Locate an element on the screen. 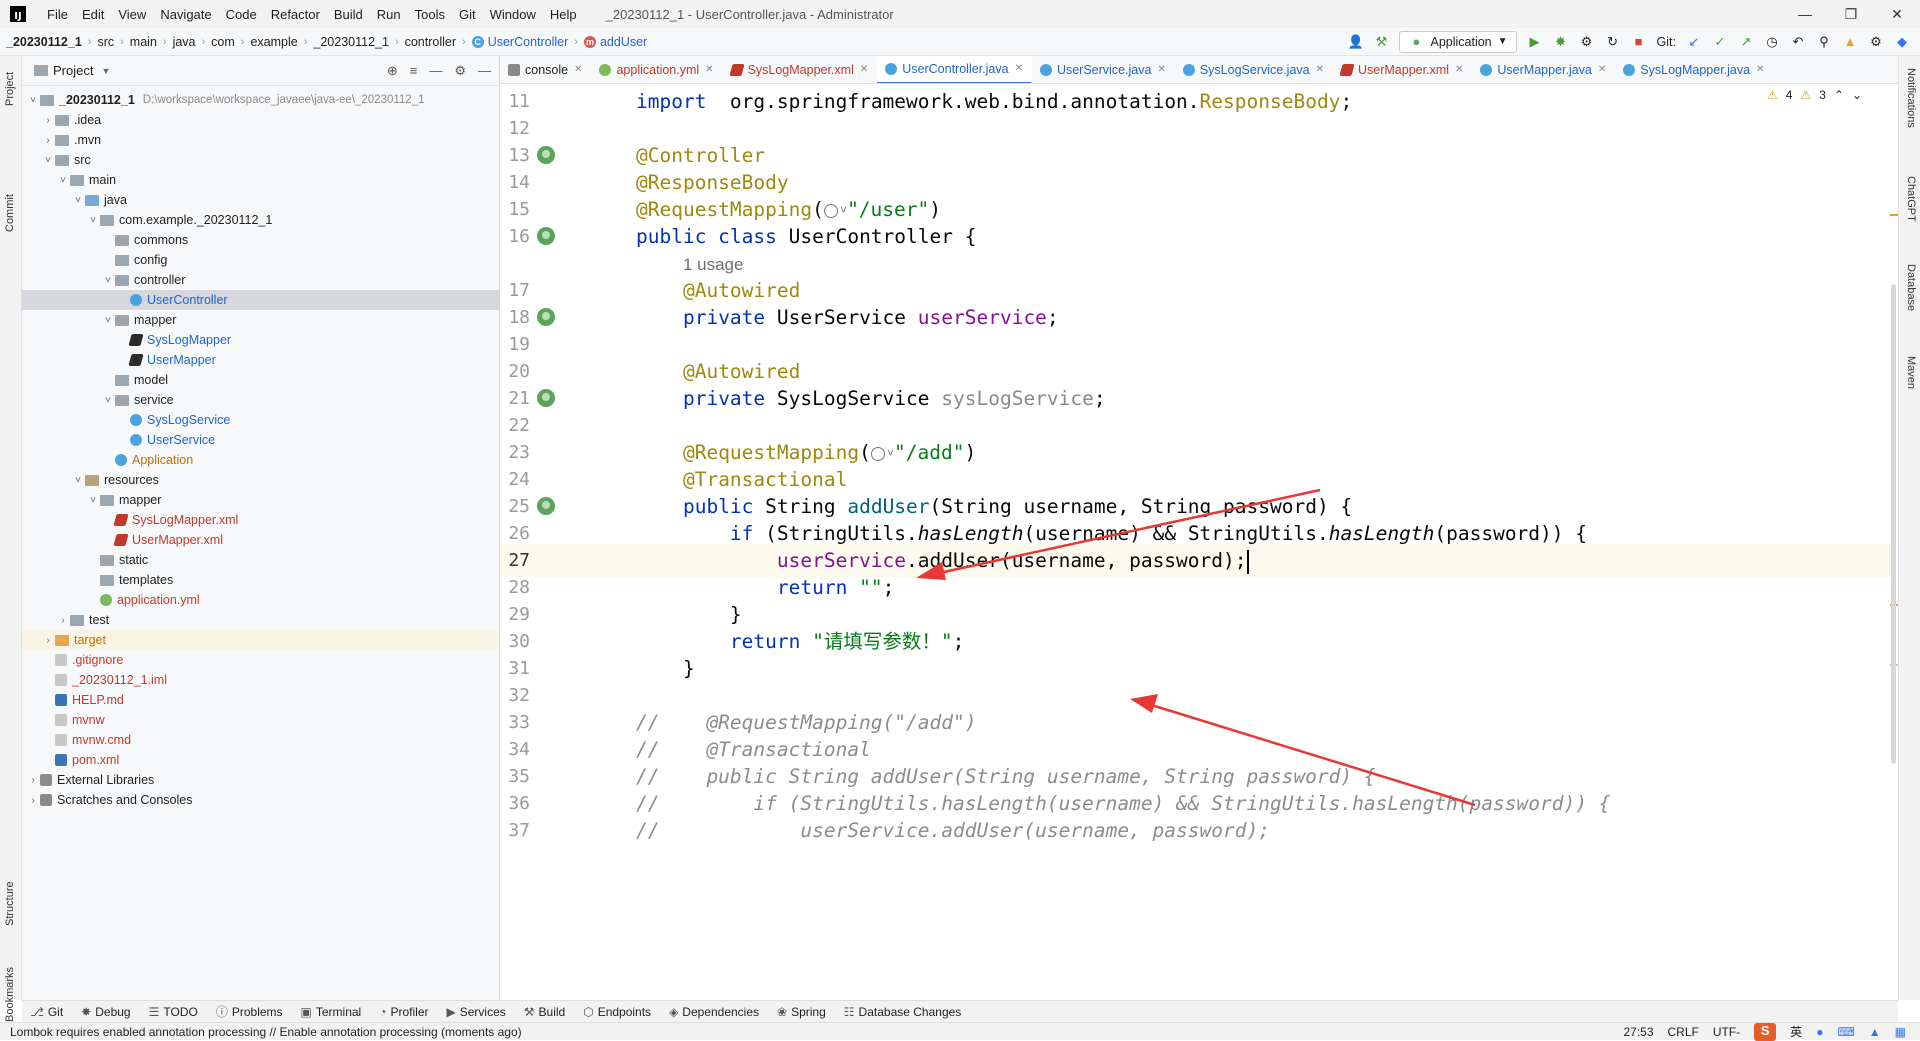 This screenshot has width=1920, height=1041. tool-window-profiler: ◔ Profiler is located at coordinates (403, 1012).